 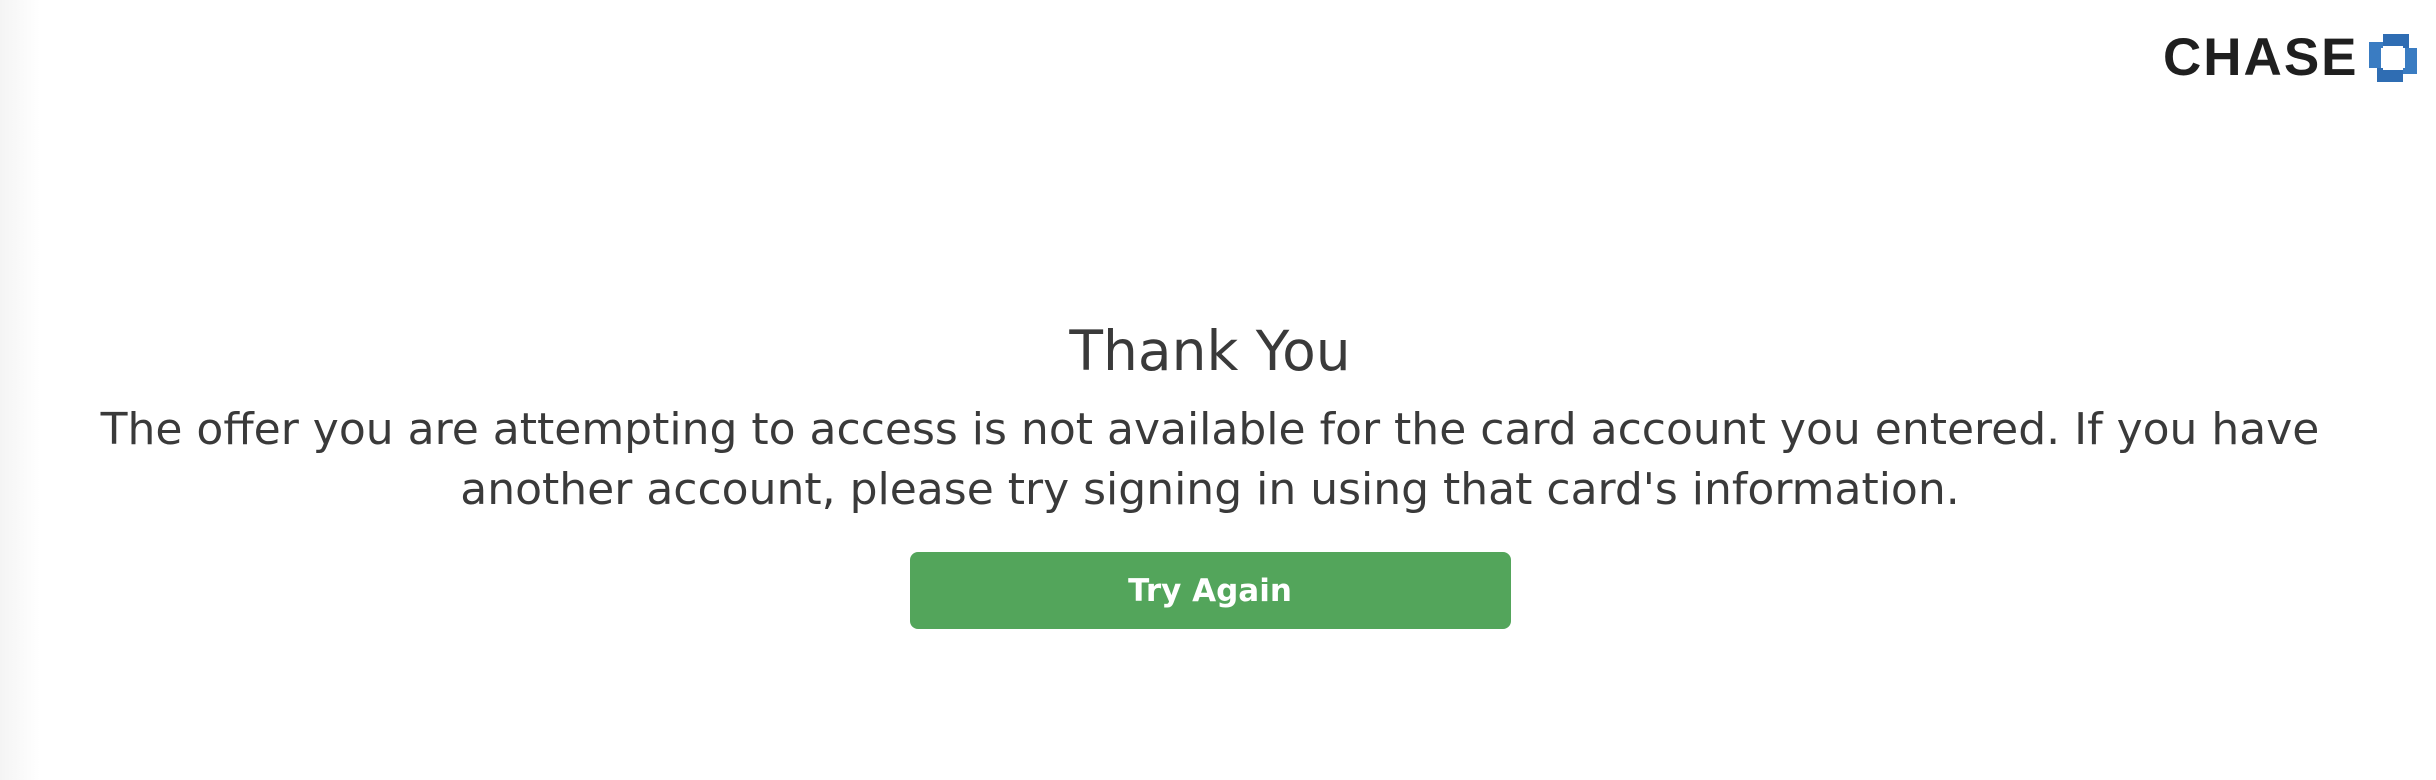 What do you see at coordinates (2392, 58) in the screenshot?
I see `chase-octagon-icon` at bounding box center [2392, 58].